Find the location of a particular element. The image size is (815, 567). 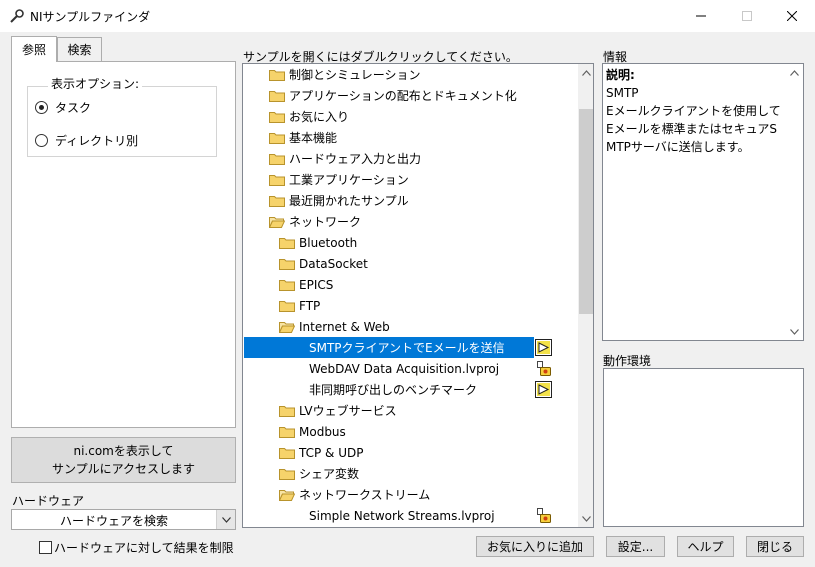

tree-row: 工業アプリケーション is located at coordinates (410, 179).